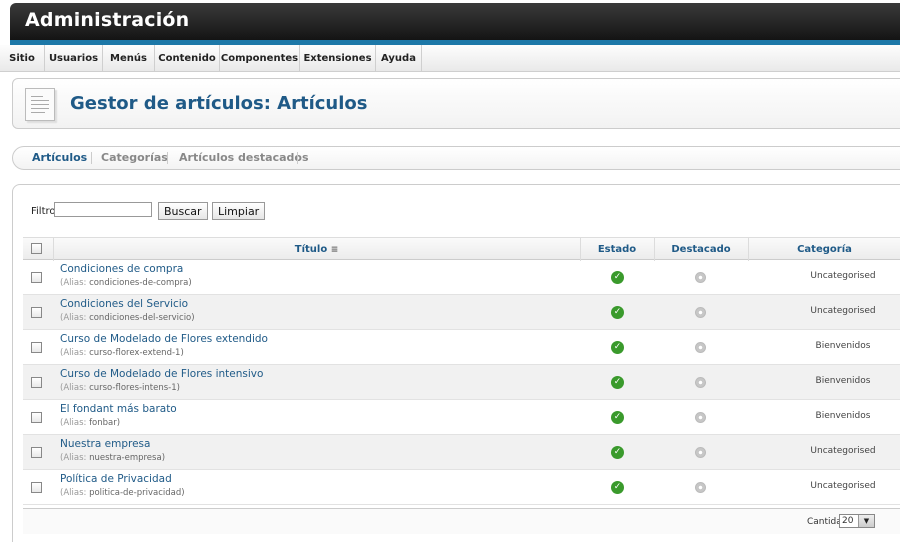  Describe the element at coordinates (461, 521) in the screenshot. I see `table-footer: Cantidad 20 ▼` at that location.